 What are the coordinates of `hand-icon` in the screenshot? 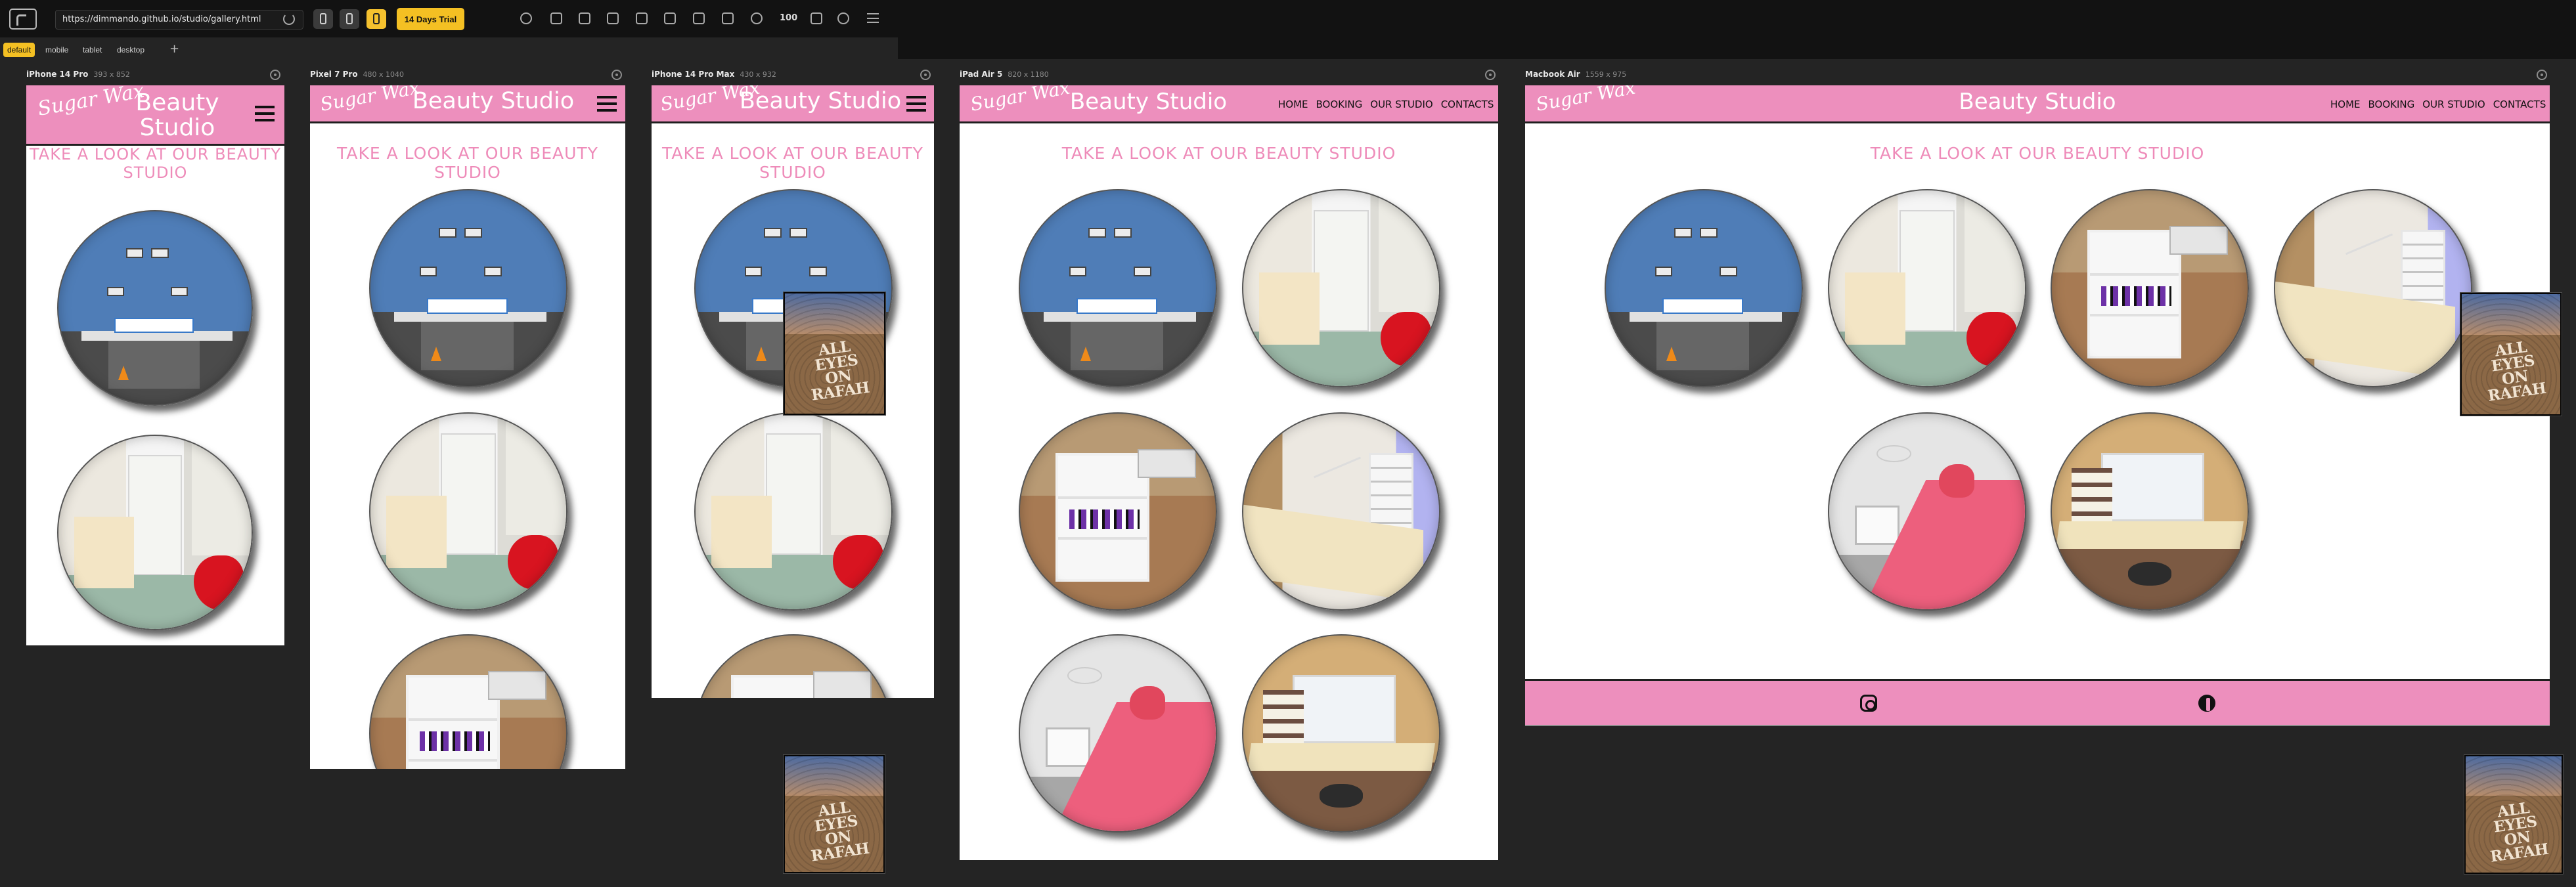 It's located at (670, 18).